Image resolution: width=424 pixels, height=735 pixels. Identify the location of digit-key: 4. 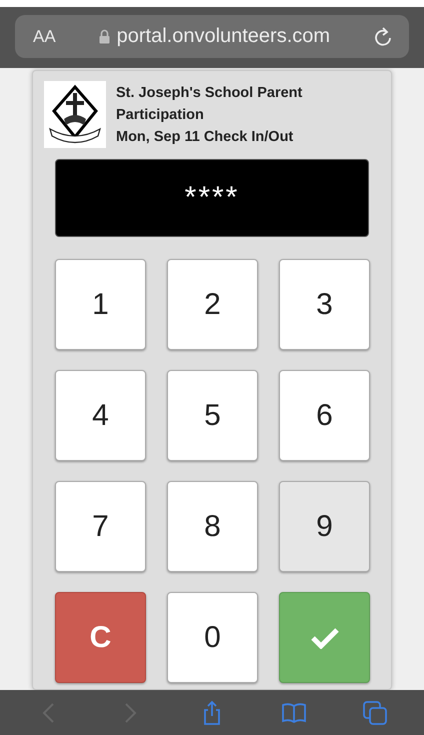
(100, 415).